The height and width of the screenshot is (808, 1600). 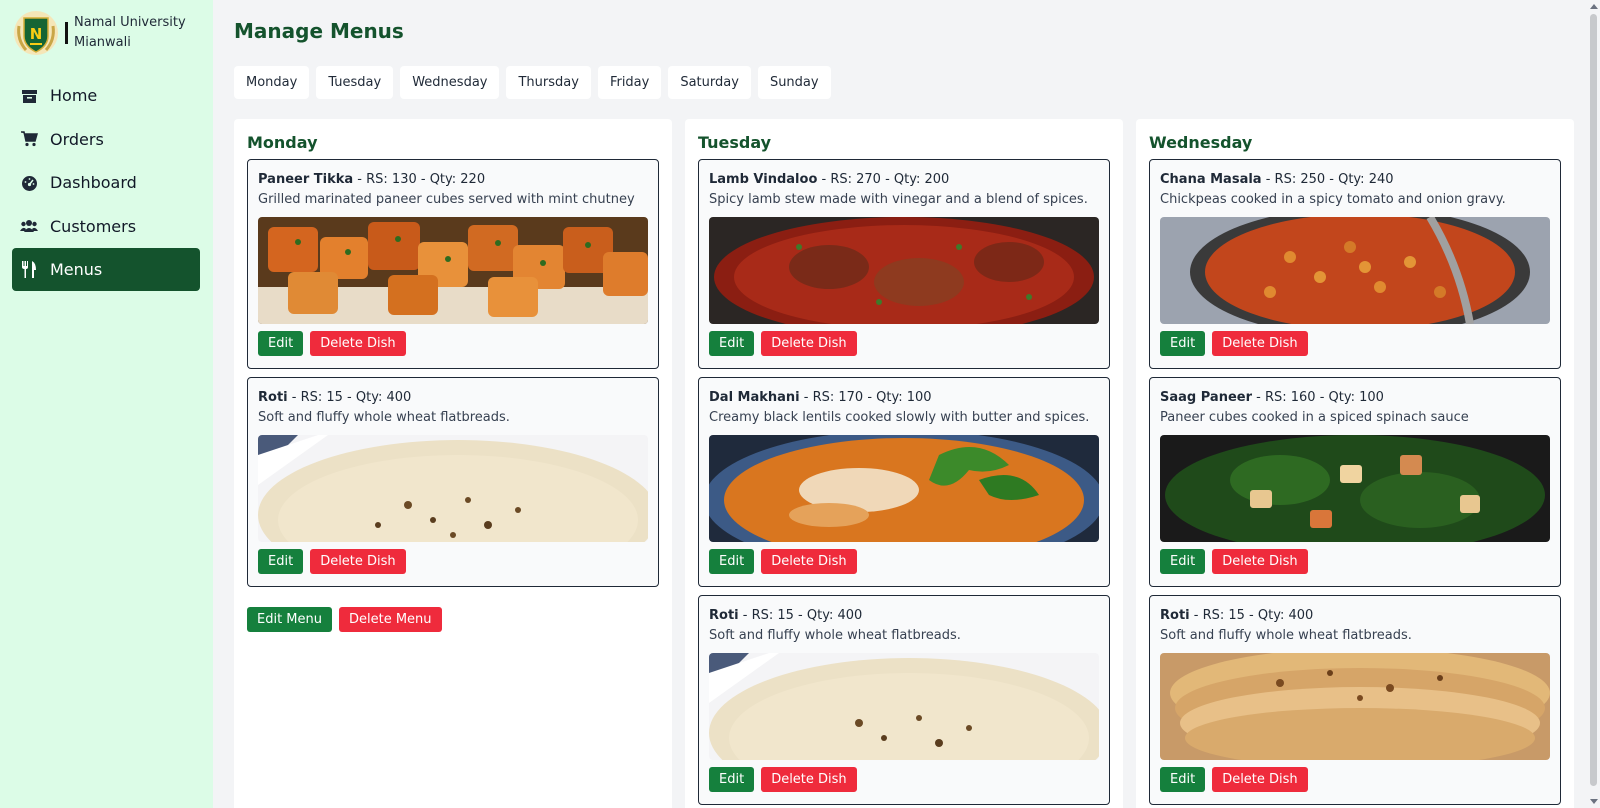 I want to click on dish-meta: - RS: 250 - Qty: 240, so click(x=1327, y=179).